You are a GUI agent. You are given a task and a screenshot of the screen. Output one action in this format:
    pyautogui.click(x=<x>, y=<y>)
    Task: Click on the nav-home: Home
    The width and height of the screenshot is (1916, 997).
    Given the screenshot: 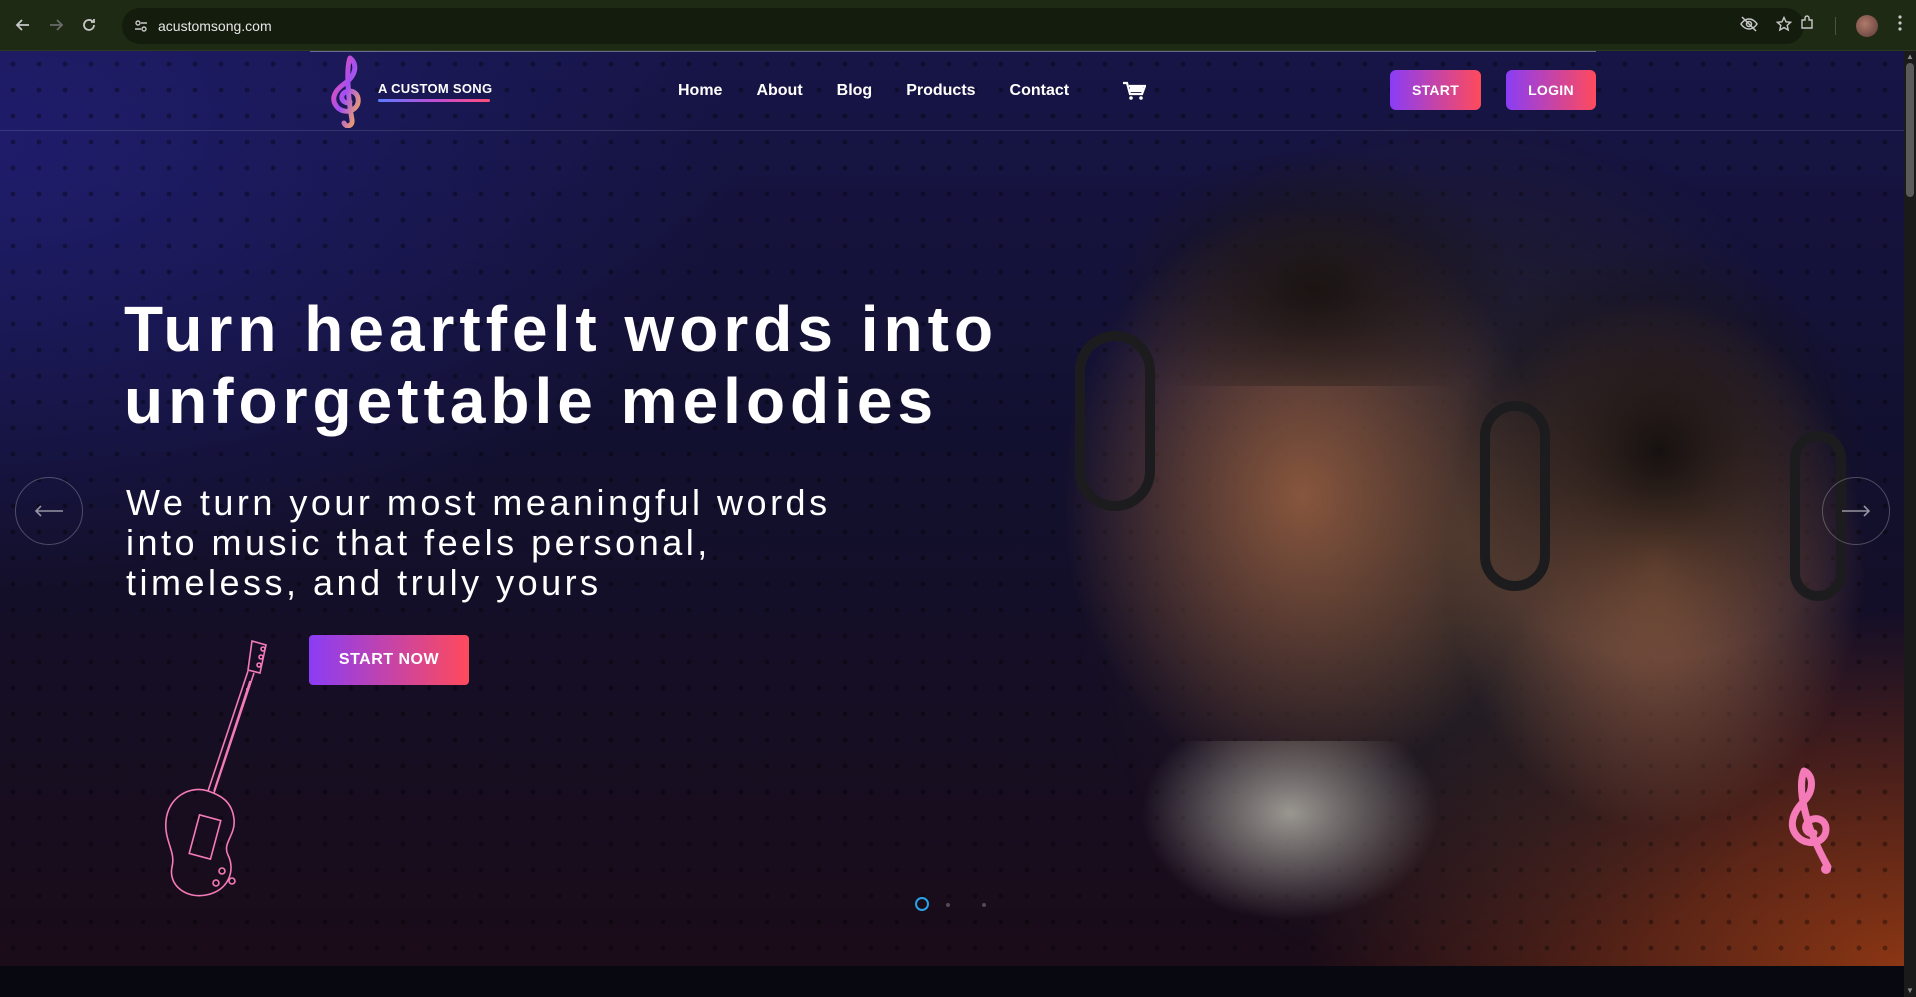 What is the action you would take?
    pyautogui.click(x=700, y=91)
    